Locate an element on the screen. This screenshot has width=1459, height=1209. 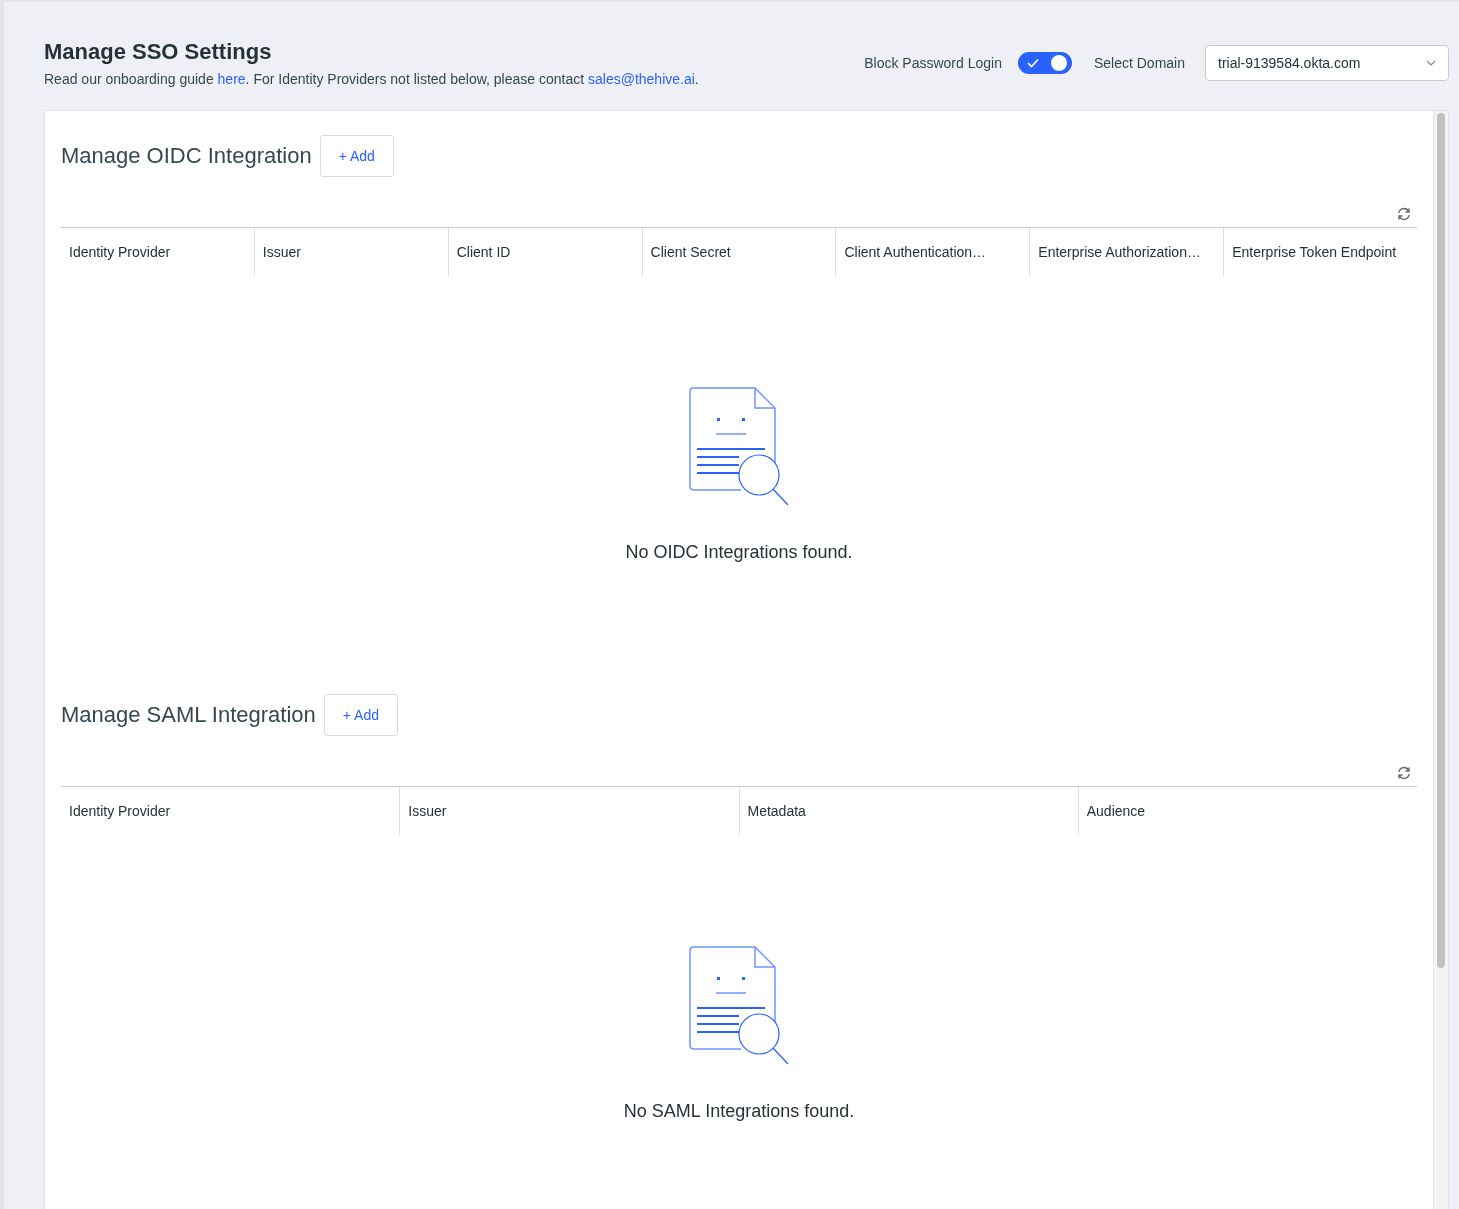
column-header: Audience is located at coordinates (1247, 811).